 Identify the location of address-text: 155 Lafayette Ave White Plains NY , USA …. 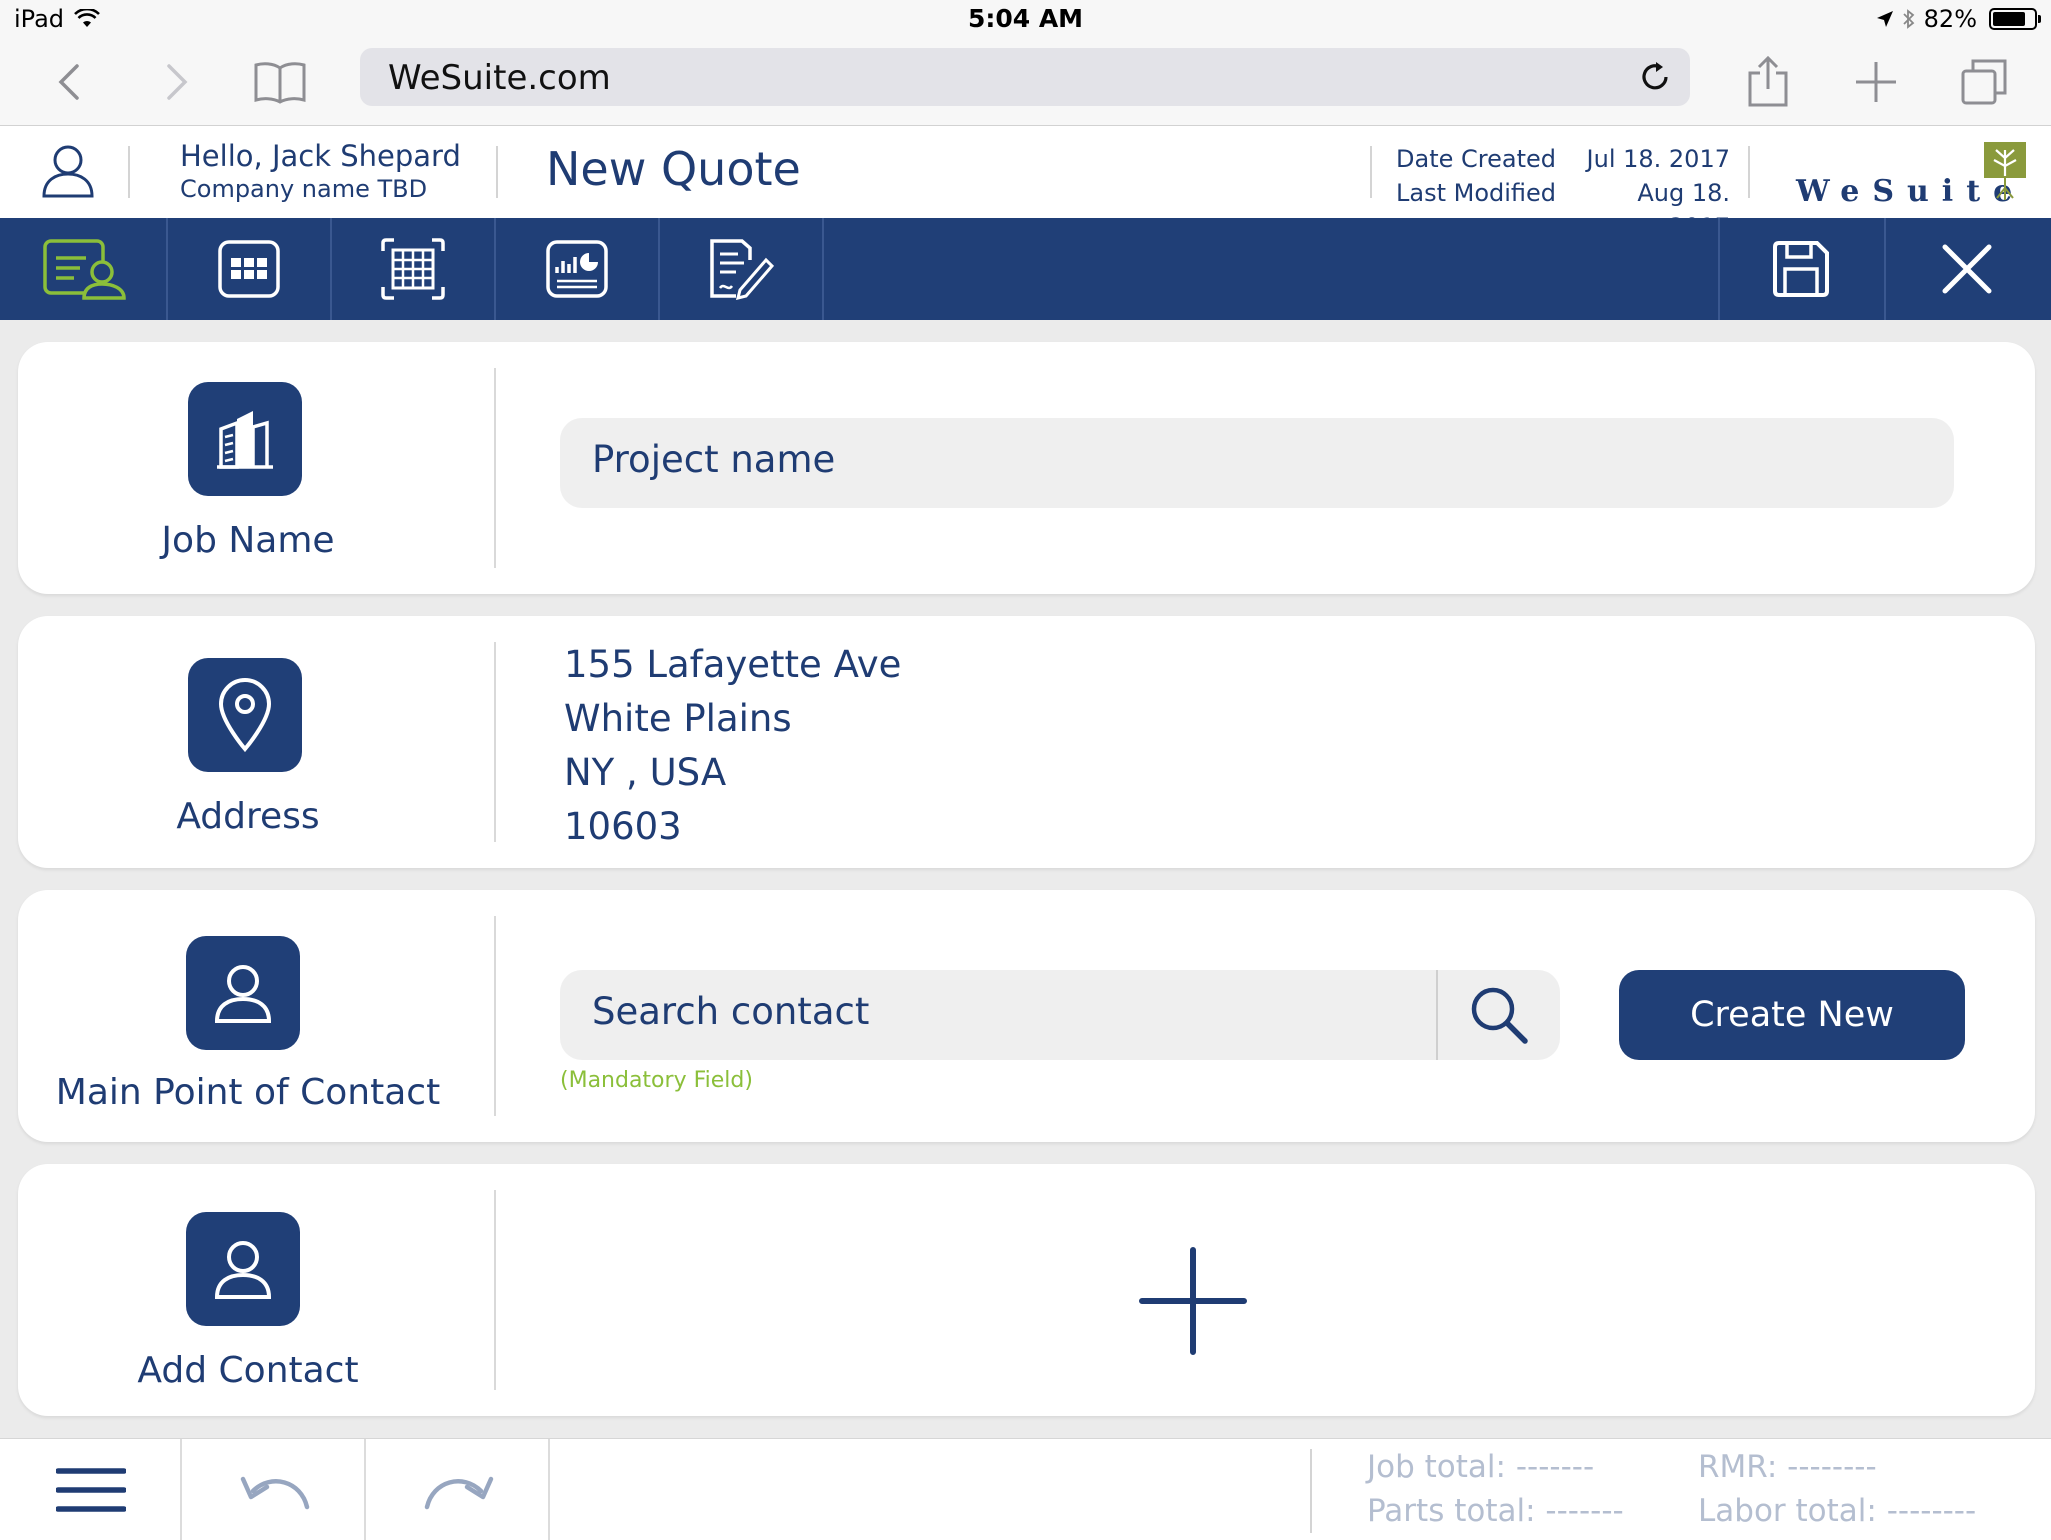
(732, 746).